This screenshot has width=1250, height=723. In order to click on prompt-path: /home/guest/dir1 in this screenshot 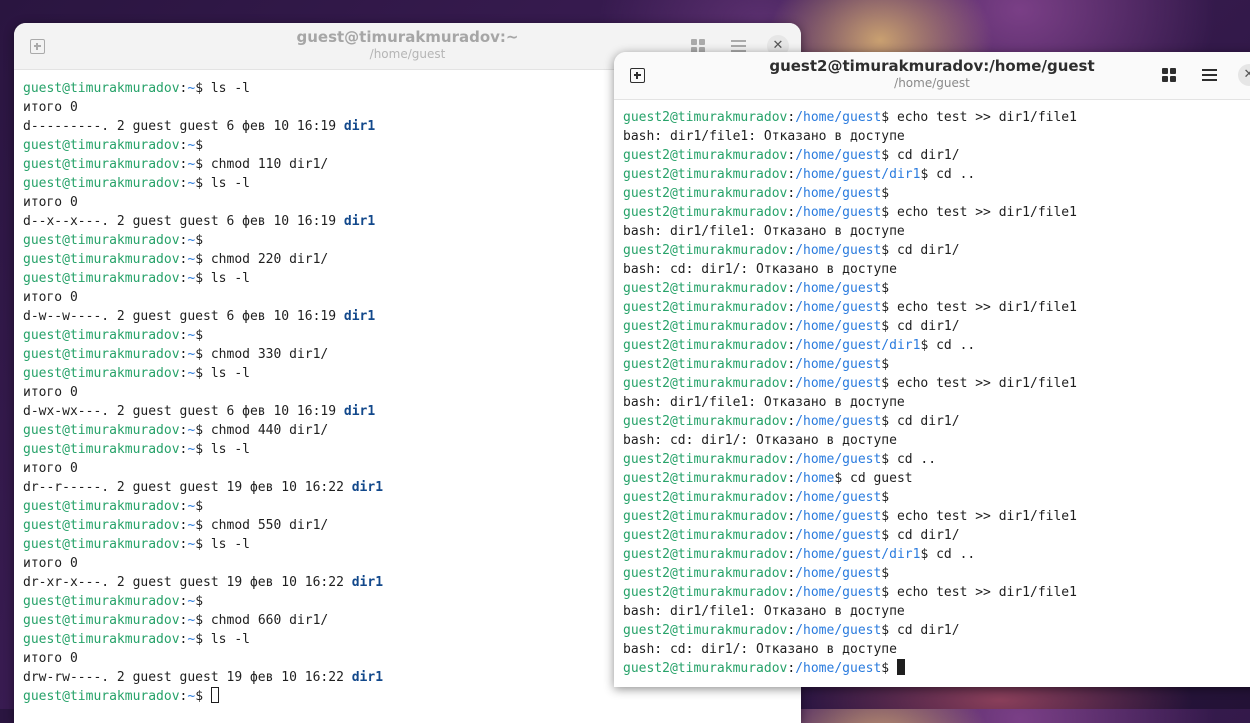, I will do `click(858, 554)`.